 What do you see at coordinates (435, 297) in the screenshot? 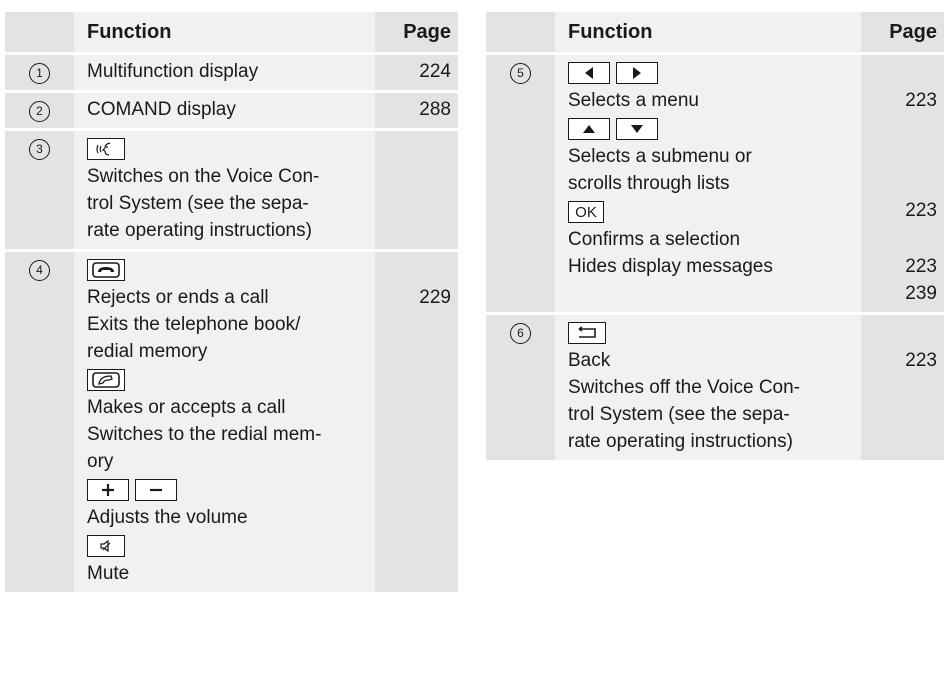
I see `page-number: 229` at bounding box center [435, 297].